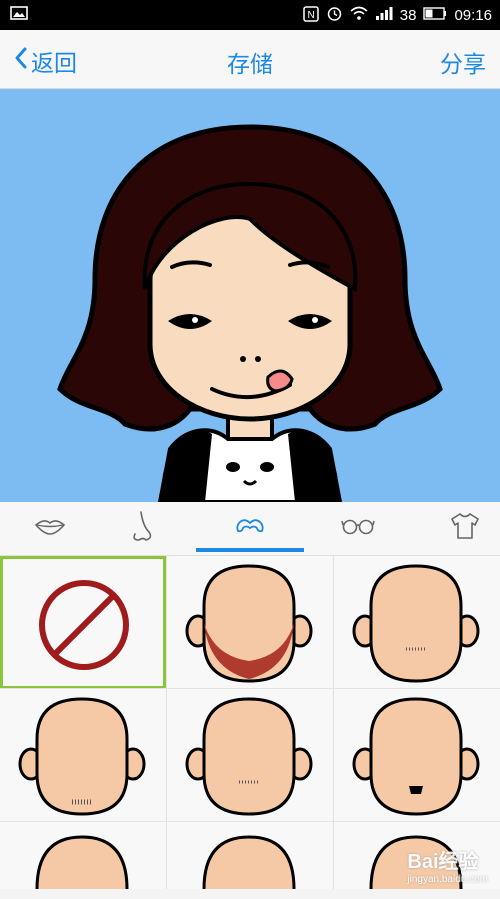  What do you see at coordinates (447, 879) in the screenshot?
I see `watermark-url: jingyan.baidu.com` at bounding box center [447, 879].